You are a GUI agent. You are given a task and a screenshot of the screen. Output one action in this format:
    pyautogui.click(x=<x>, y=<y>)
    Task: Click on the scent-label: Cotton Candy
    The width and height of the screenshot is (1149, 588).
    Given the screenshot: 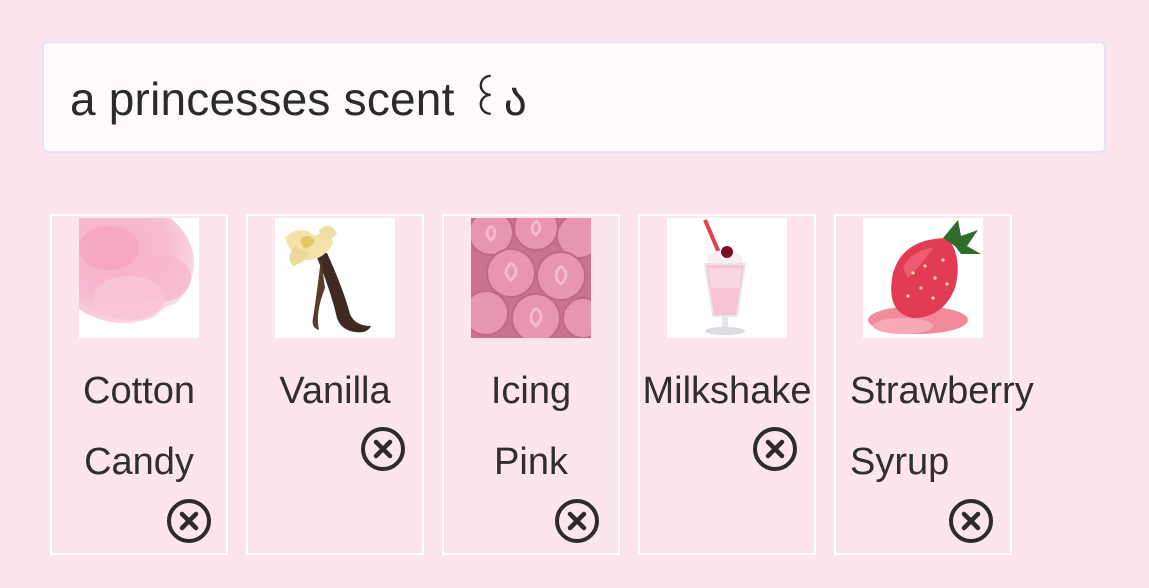 What is the action you would take?
    pyautogui.click(x=139, y=426)
    